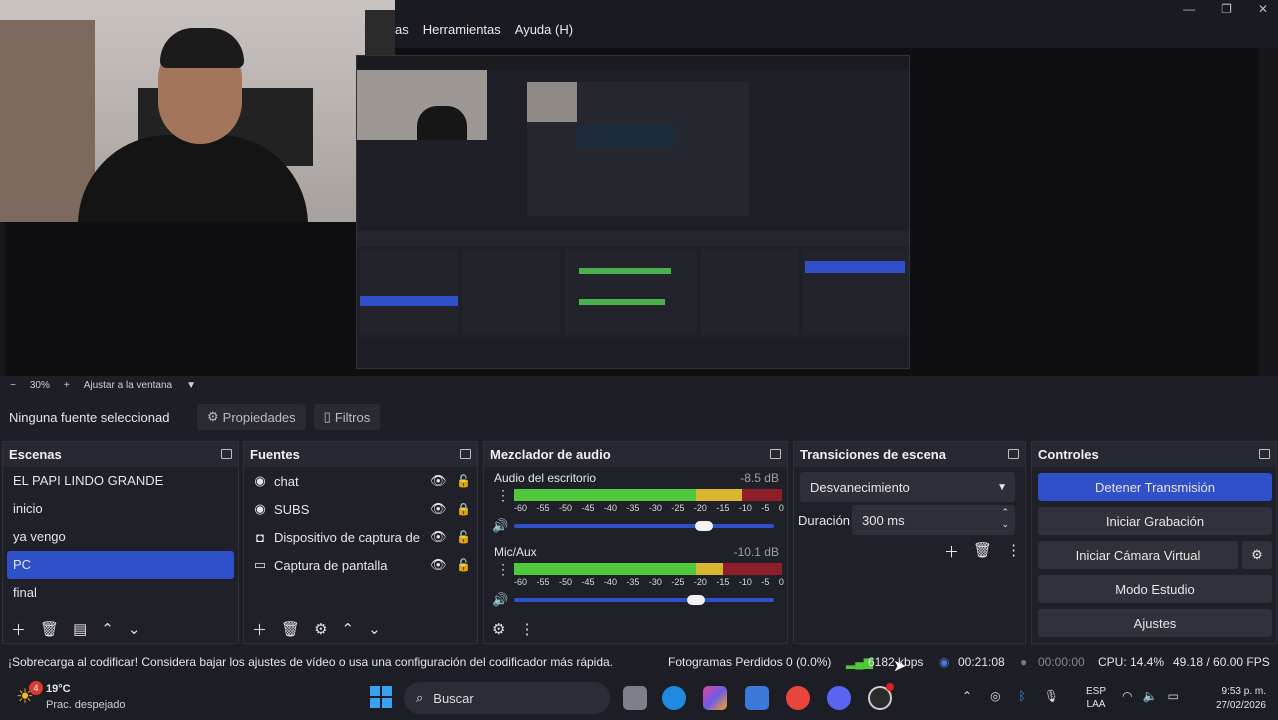 This screenshot has width=1278, height=720. What do you see at coordinates (1138, 555) in the screenshot?
I see `start-virtual-camera-button: Iniciar Cámara Virtual` at bounding box center [1138, 555].